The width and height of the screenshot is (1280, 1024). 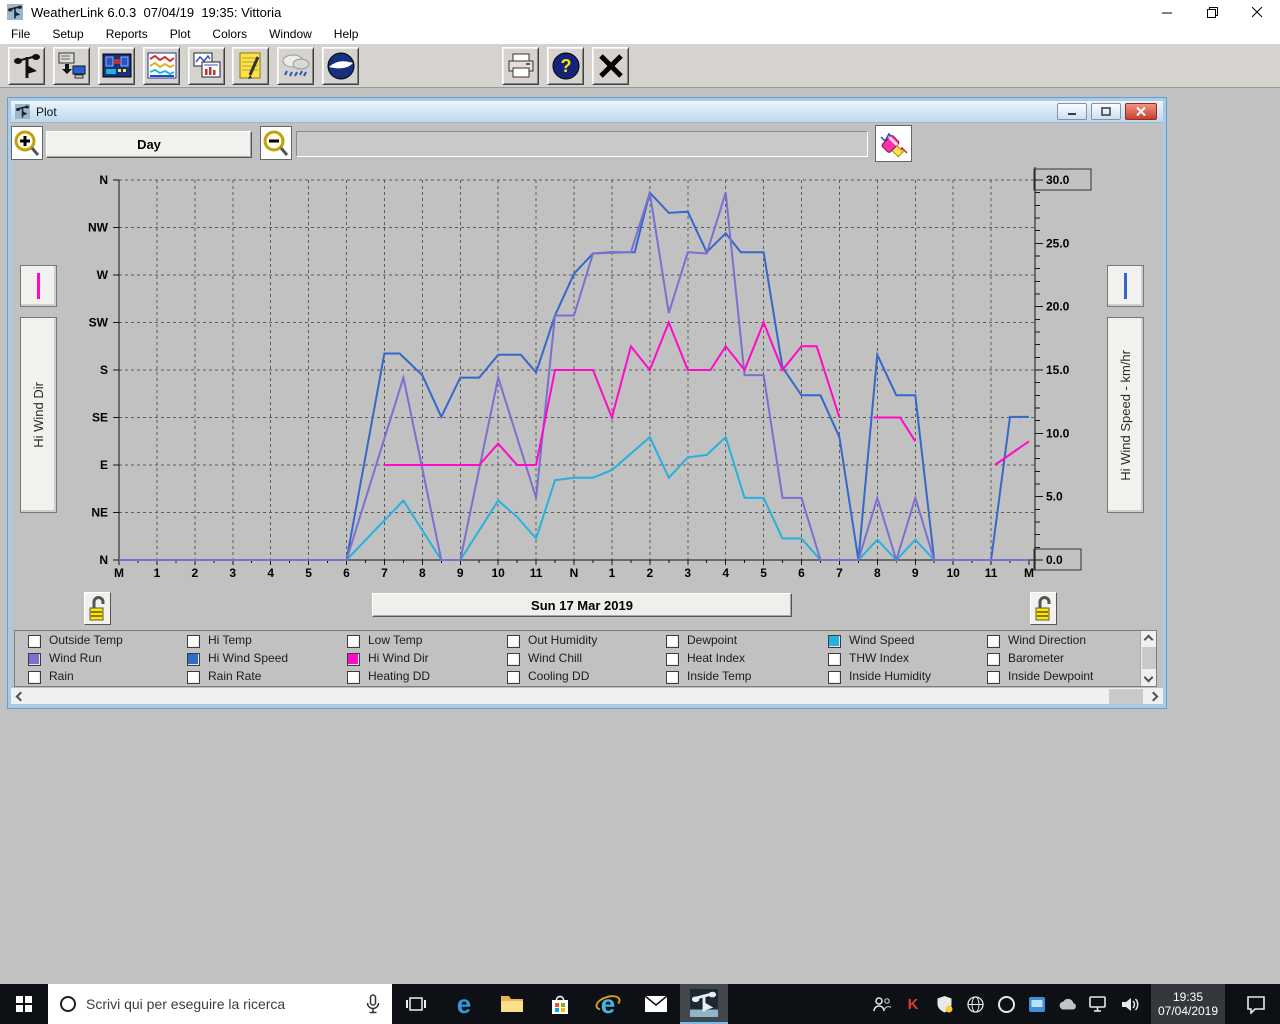 What do you see at coordinates (97, 608) in the screenshot?
I see `lock-left-button` at bounding box center [97, 608].